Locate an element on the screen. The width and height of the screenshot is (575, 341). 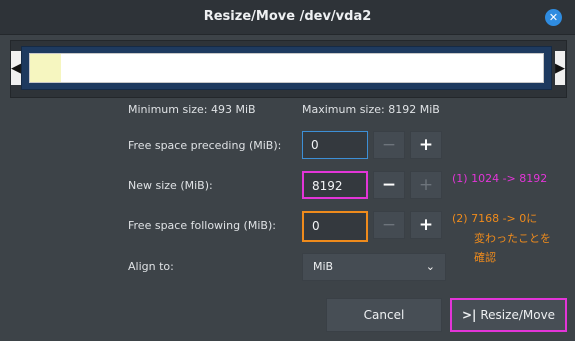
free-space-preceding-increment-button: + is located at coordinates (426, 145).